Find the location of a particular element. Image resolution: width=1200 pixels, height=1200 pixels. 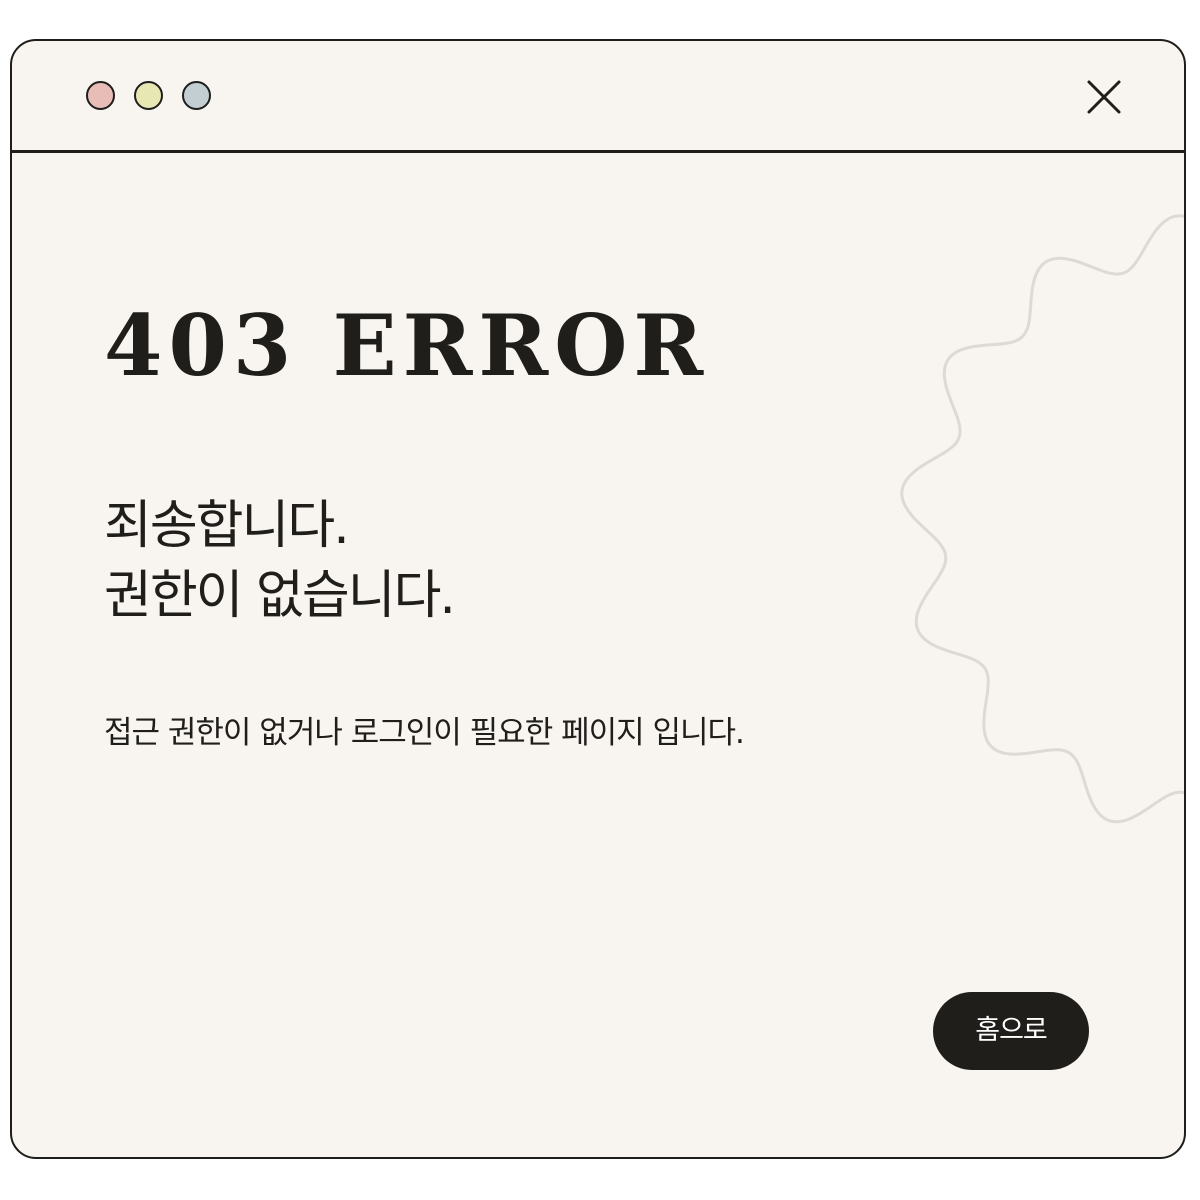

home-button: 홈으로 is located at coordinates (1011, 1031).